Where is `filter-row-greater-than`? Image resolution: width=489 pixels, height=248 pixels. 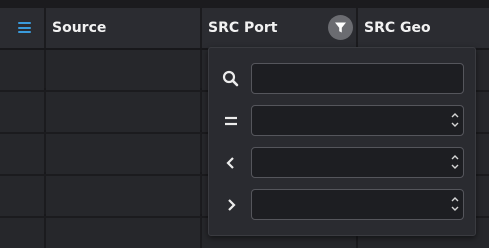
filter-row-greater-than is located at coordinates (342, 205).